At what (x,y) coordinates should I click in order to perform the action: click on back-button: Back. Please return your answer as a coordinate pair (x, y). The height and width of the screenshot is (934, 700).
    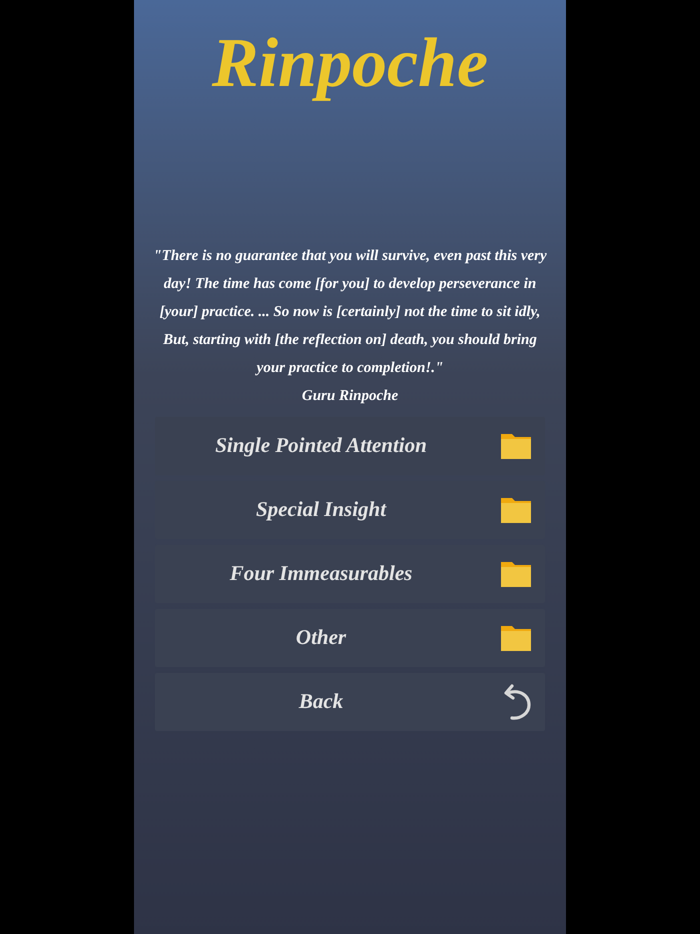
    Looking at the image, I should click on (350, 702).